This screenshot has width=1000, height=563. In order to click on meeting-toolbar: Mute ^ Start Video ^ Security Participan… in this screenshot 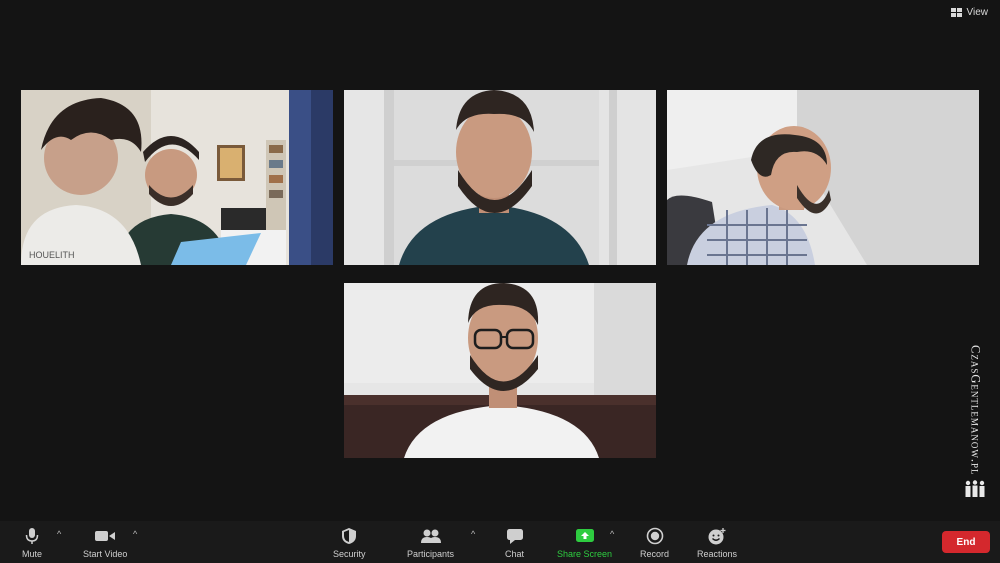, I will do `click(500, 542)`.